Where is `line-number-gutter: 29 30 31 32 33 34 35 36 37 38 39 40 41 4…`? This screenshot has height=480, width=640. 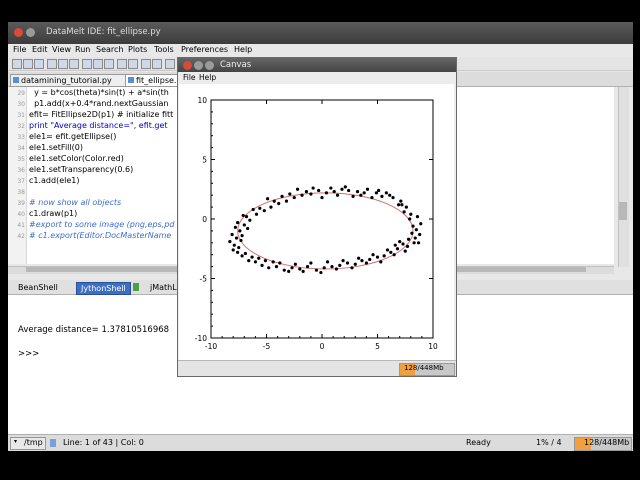
line-number-gutter: 29 30 31 32 33 34 35 36 37 38 39 40 41 4… is located at coordinates (17, 175).